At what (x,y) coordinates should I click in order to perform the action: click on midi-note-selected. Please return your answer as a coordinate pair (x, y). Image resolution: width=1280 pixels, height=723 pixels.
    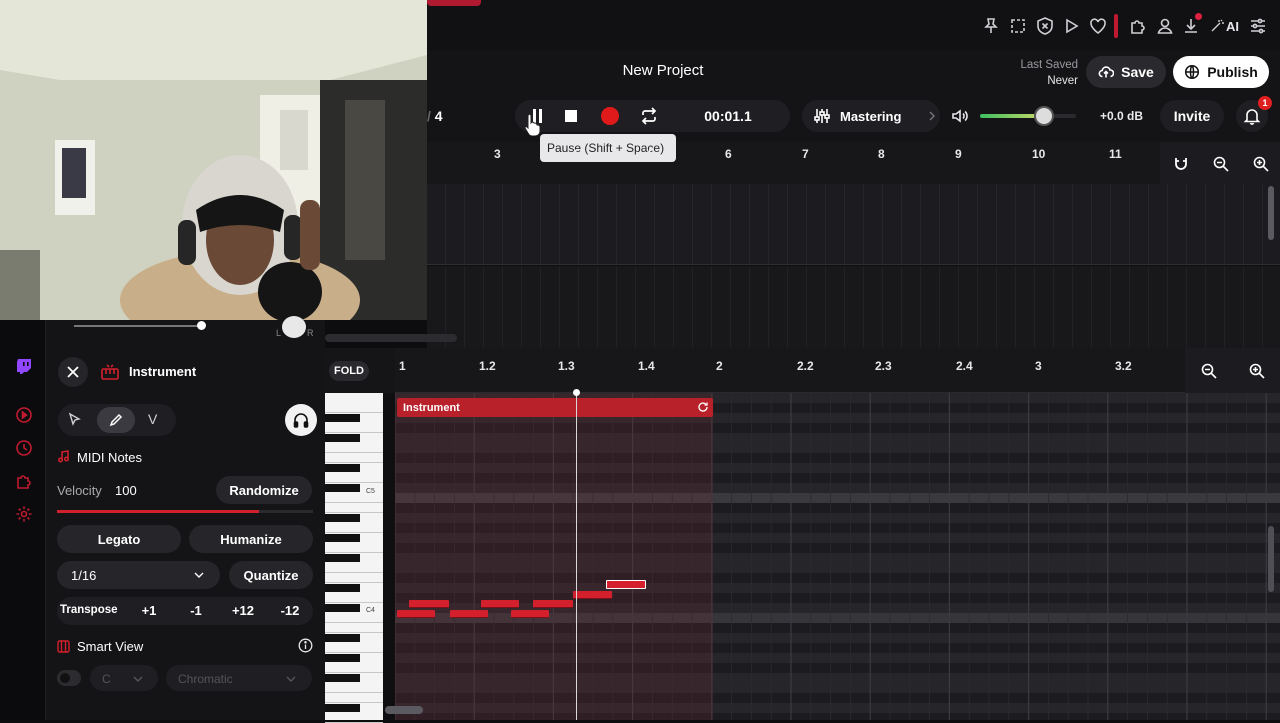
    Looking at the image, I should click on (626, 584).